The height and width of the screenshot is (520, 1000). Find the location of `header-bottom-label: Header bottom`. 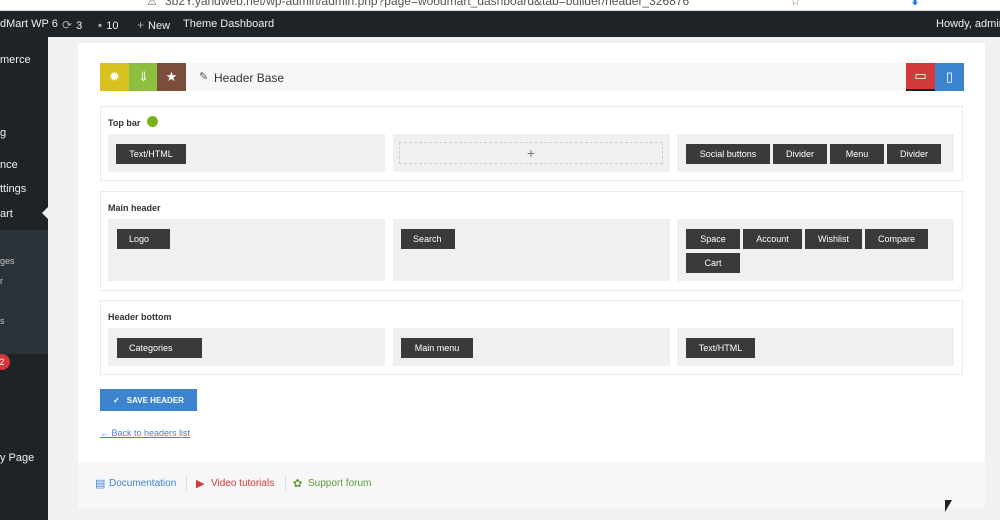

header-bottom-label: Header bottom is located at coordinates (140, 317).